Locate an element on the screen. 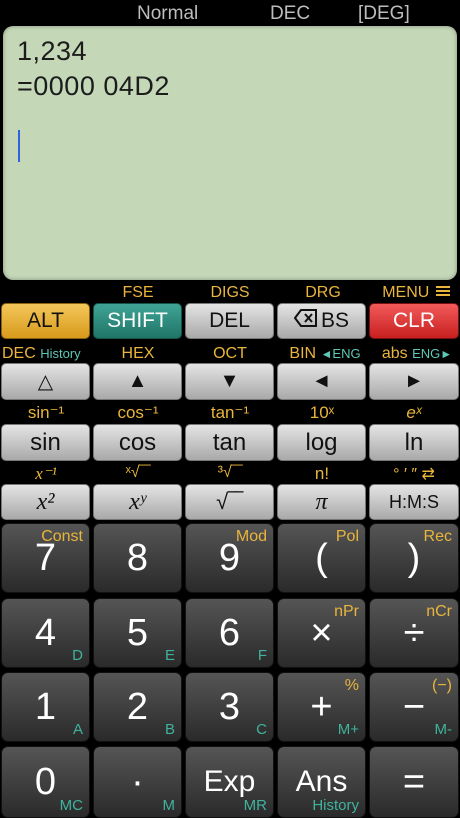 The width and height of the screenshot is (460, 818). multiply-button: × nPr is located at coordinates (321, 633).